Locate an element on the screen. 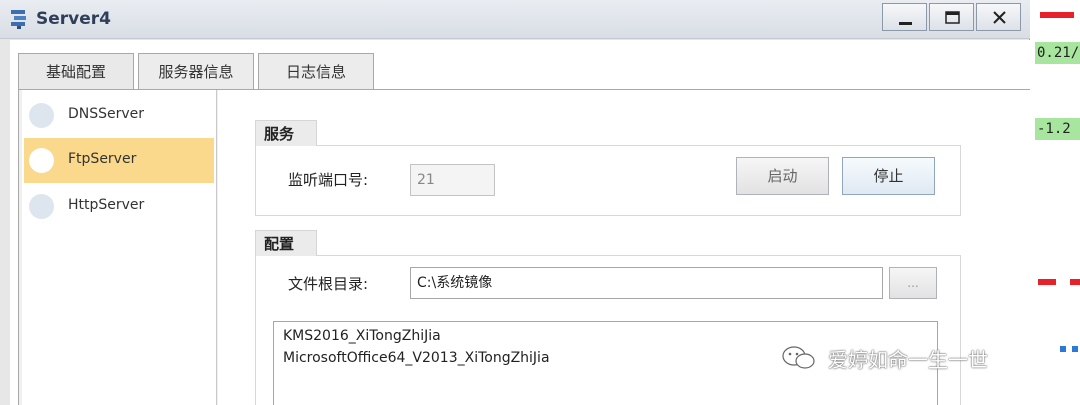  list-item-dnsserver: DNSServer is located at coordinates (119, 115).